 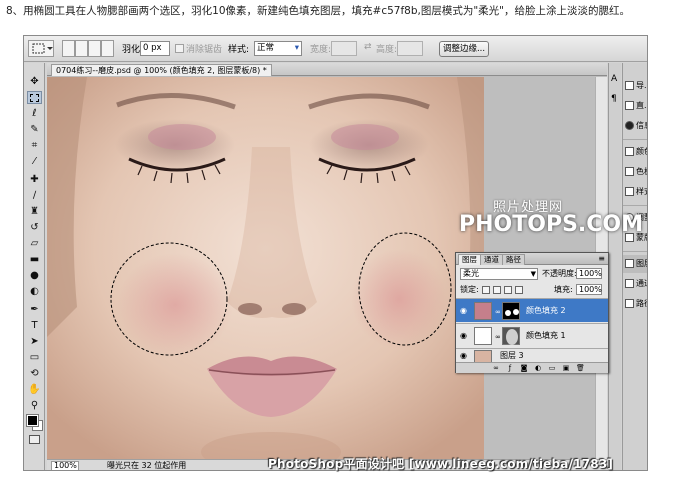 I want to click on height-input, so click(x=410, y=48).